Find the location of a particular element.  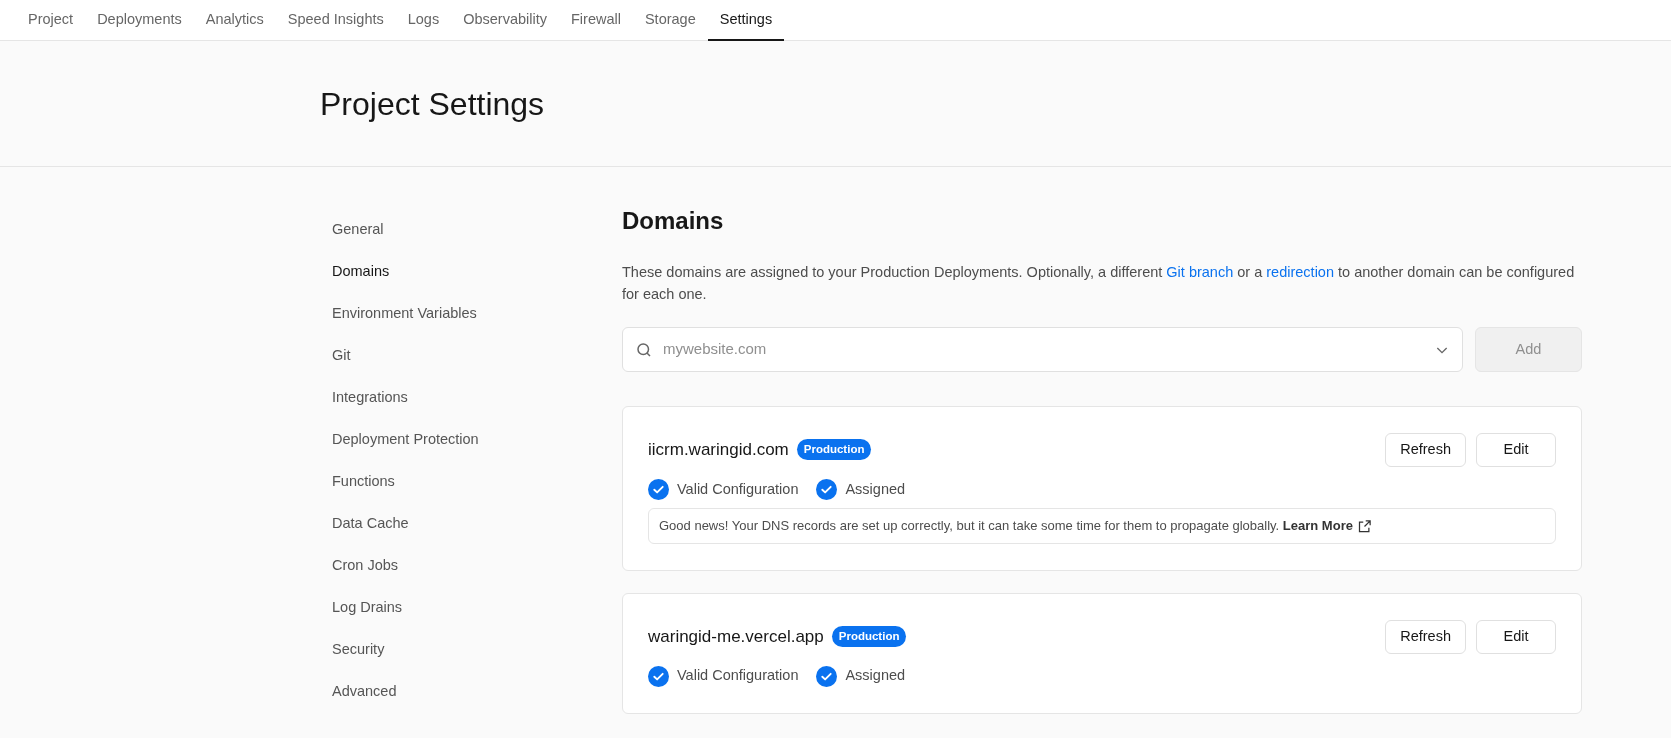

sidebar-link: Advanced is located at coordinates (471, 692).